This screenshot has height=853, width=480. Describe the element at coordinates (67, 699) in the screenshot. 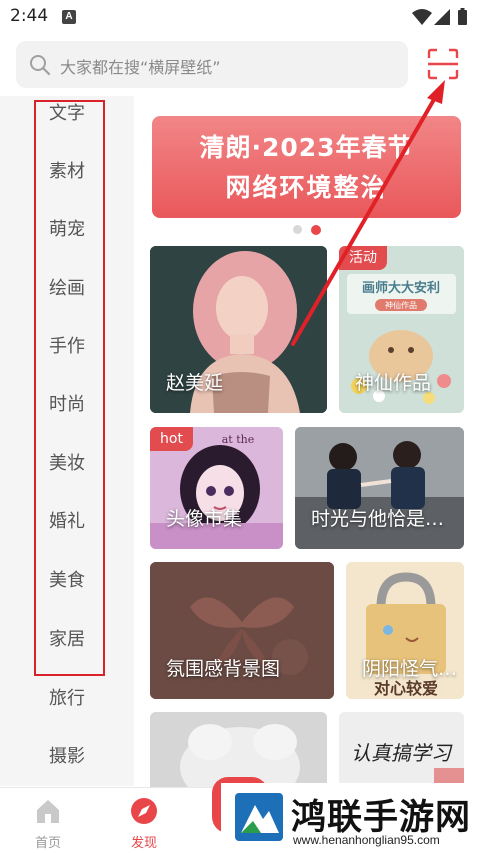

I see `sidebar-item-travel: 旅行` at that location.